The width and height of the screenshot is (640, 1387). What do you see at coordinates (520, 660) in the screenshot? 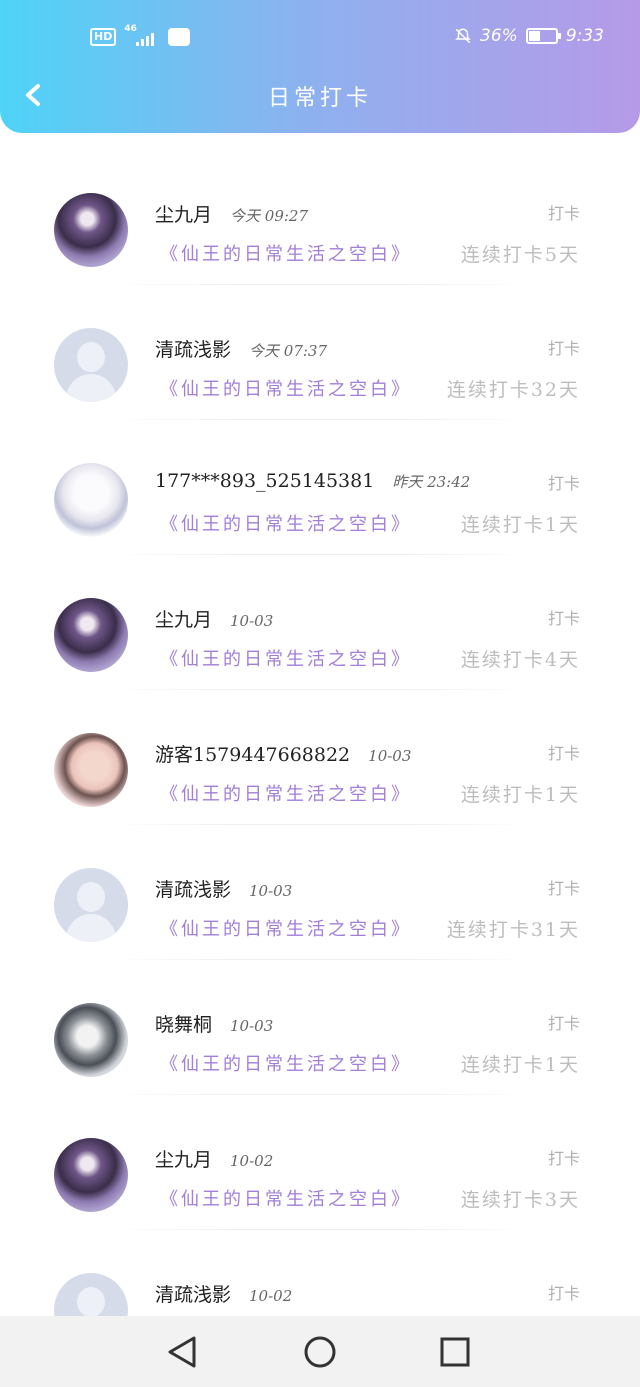
I see `streak-days: 连续打卡4天` at bounding box center [520, 660].